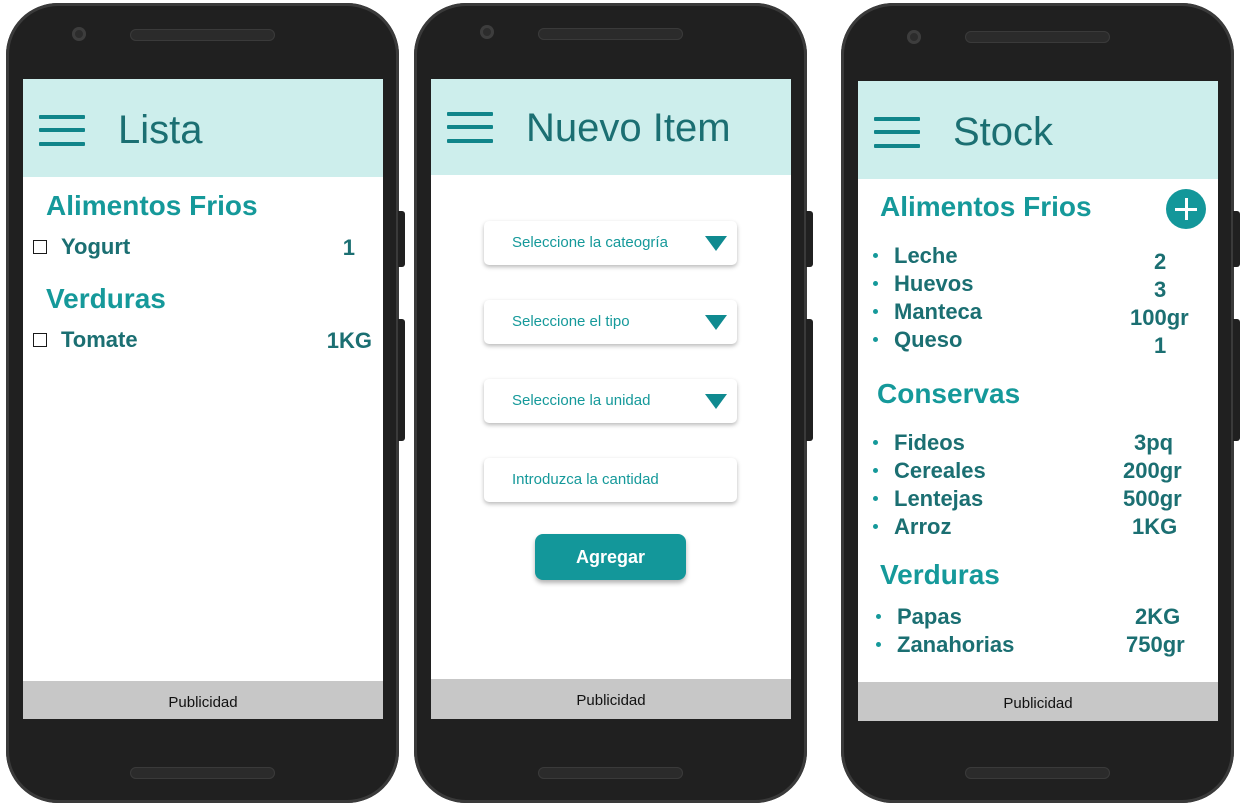 The width and height of the screenshot is (1247, 811). What do you see at coordinates (929, 616) in the screenshot?
I see `list-item-name: Papas` at bounding box center [929, 616].